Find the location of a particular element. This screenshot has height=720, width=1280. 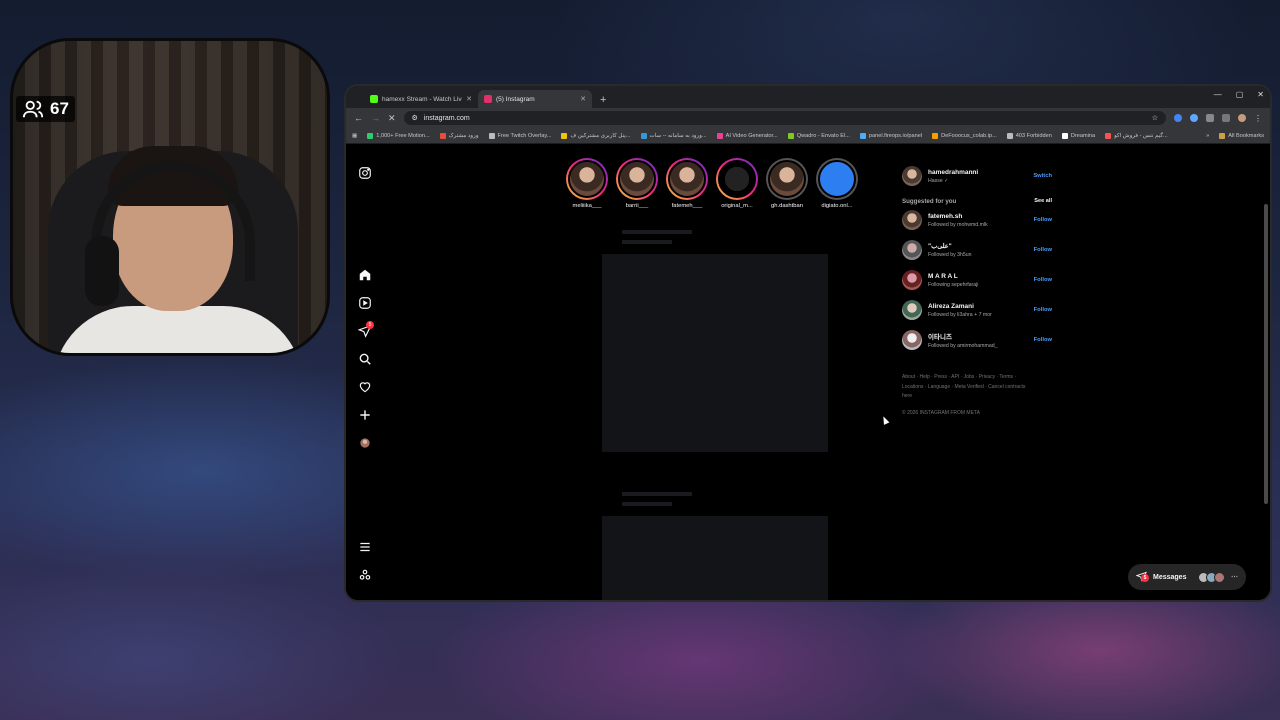

tab-kick-stream: hamexx Stream - Watch Live on ✕ is located at coordinates (421, 99).